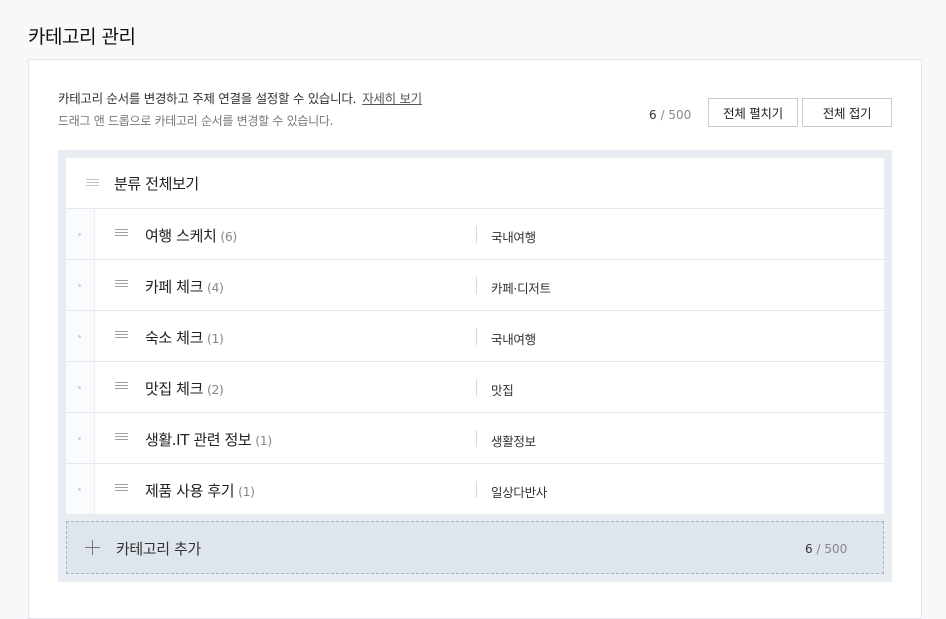 The height and width of the screenshot is (619, 946). I want to click on category-row: 카페 체크 (4) 카페·디저트, so click(475, 285).